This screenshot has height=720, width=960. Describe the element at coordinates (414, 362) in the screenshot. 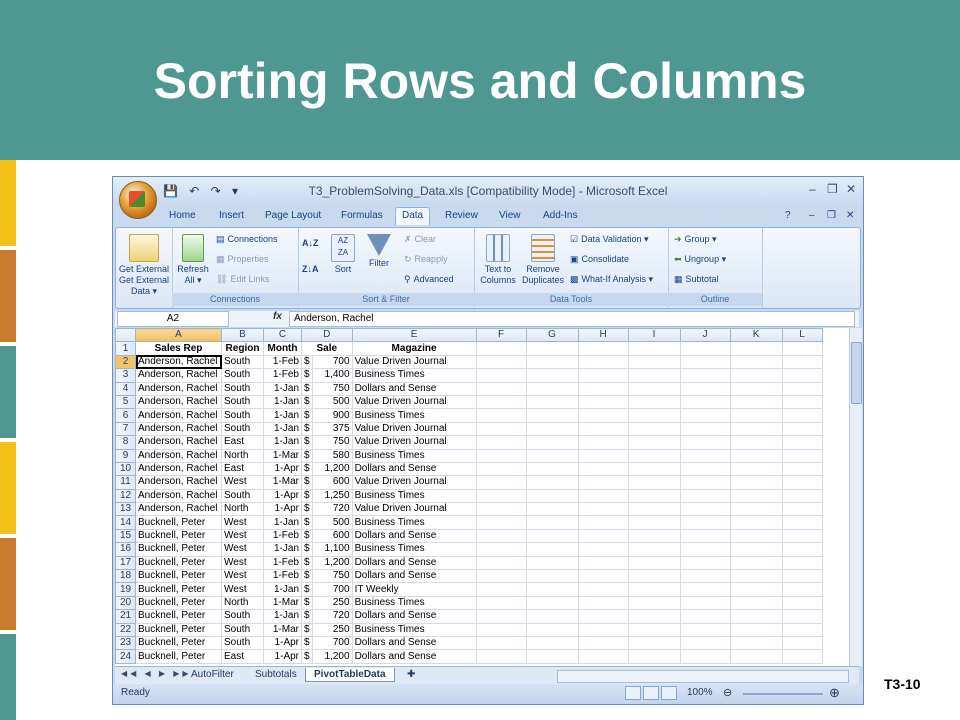

I see `cell-magazine: Value Driven Journal` at that location.